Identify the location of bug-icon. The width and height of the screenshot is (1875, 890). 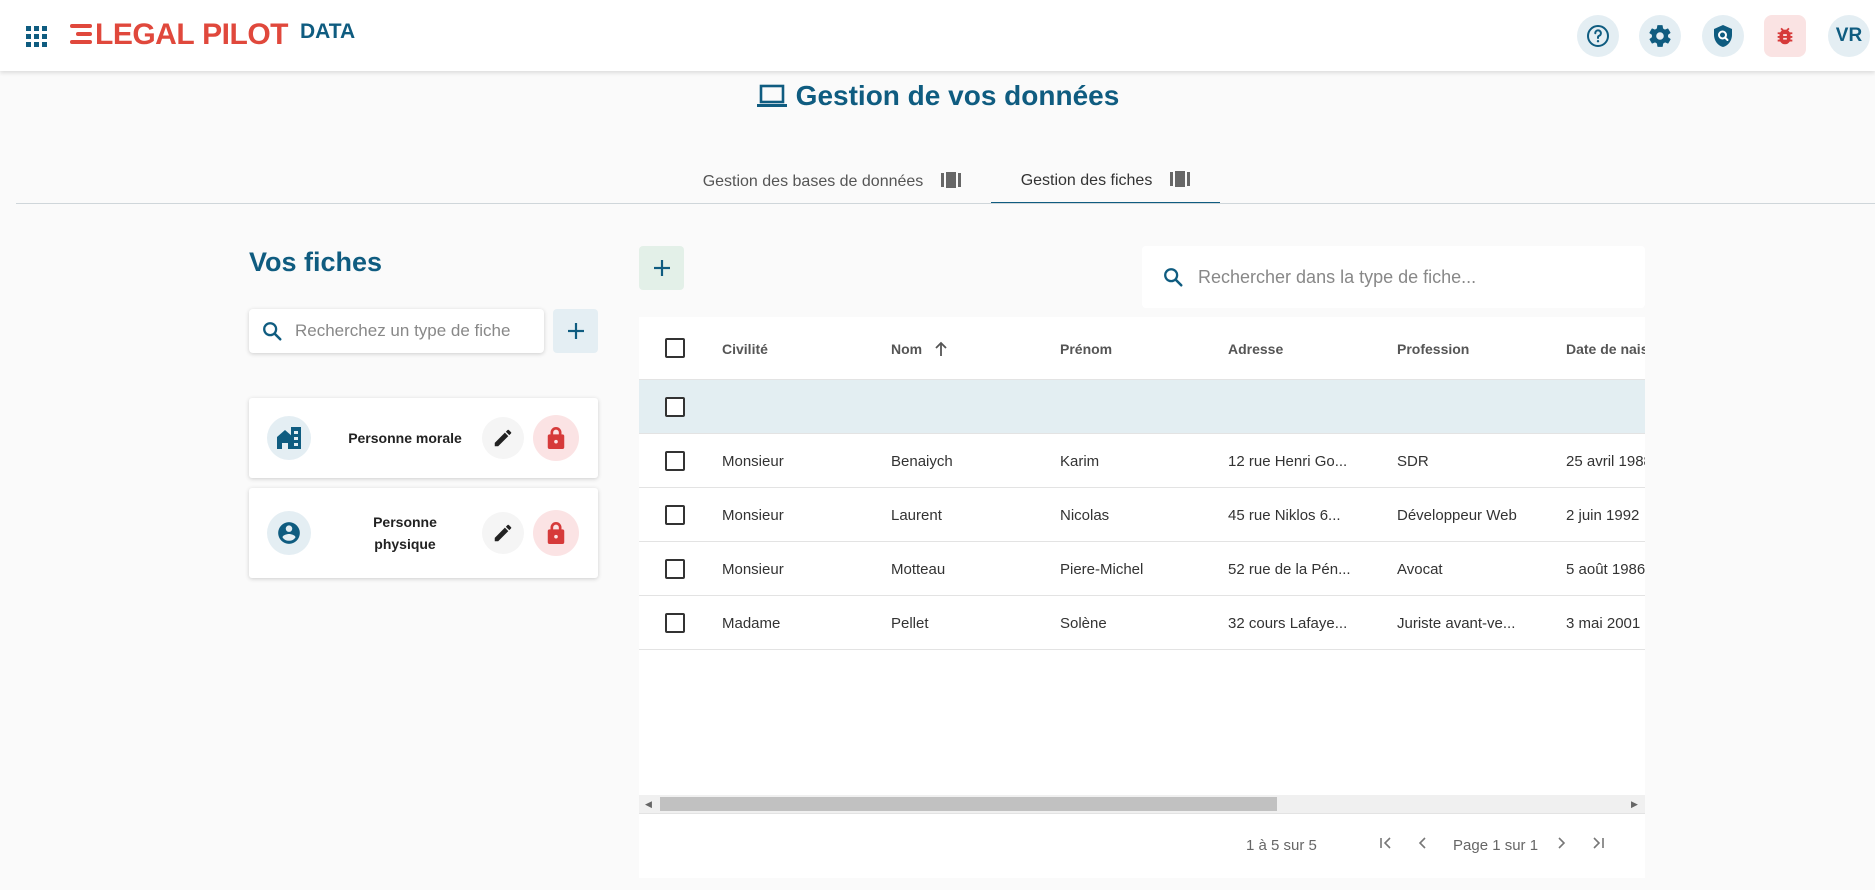
(1785, 36).